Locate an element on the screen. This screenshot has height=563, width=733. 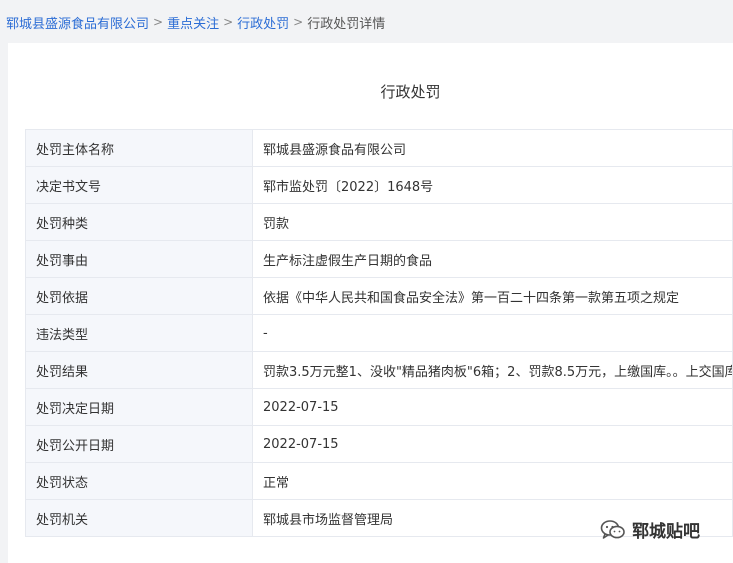
row-label: 处罚种类 is located at coordinates (139, 222).